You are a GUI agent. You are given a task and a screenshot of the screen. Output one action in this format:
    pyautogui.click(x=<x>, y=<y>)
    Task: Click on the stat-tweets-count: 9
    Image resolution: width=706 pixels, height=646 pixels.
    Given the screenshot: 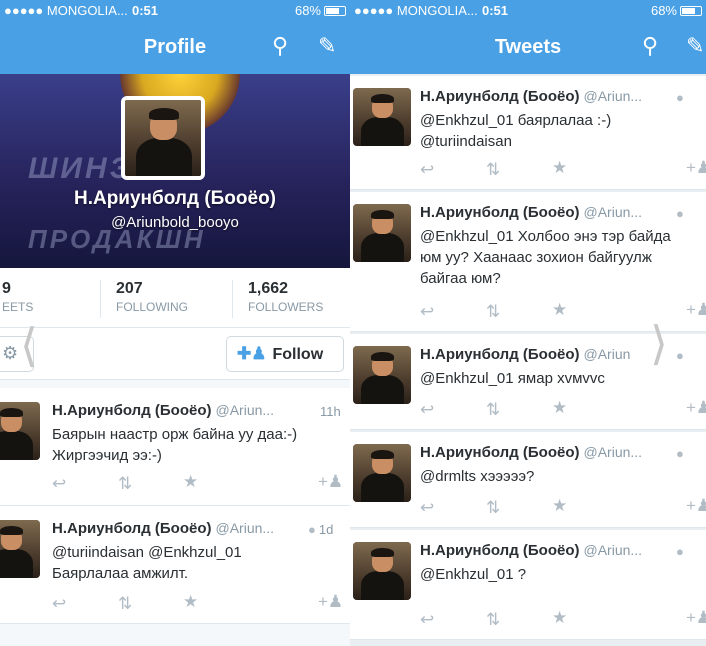 What is the action you would take?
    pyautogui.click(x=6, y=288)
    